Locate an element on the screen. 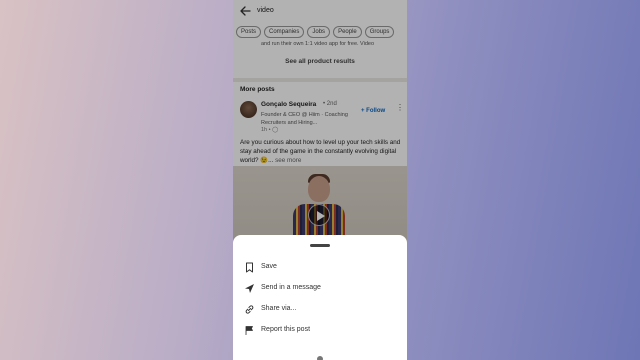  report-post-option: Report this post is located at coordinates (320, 331).